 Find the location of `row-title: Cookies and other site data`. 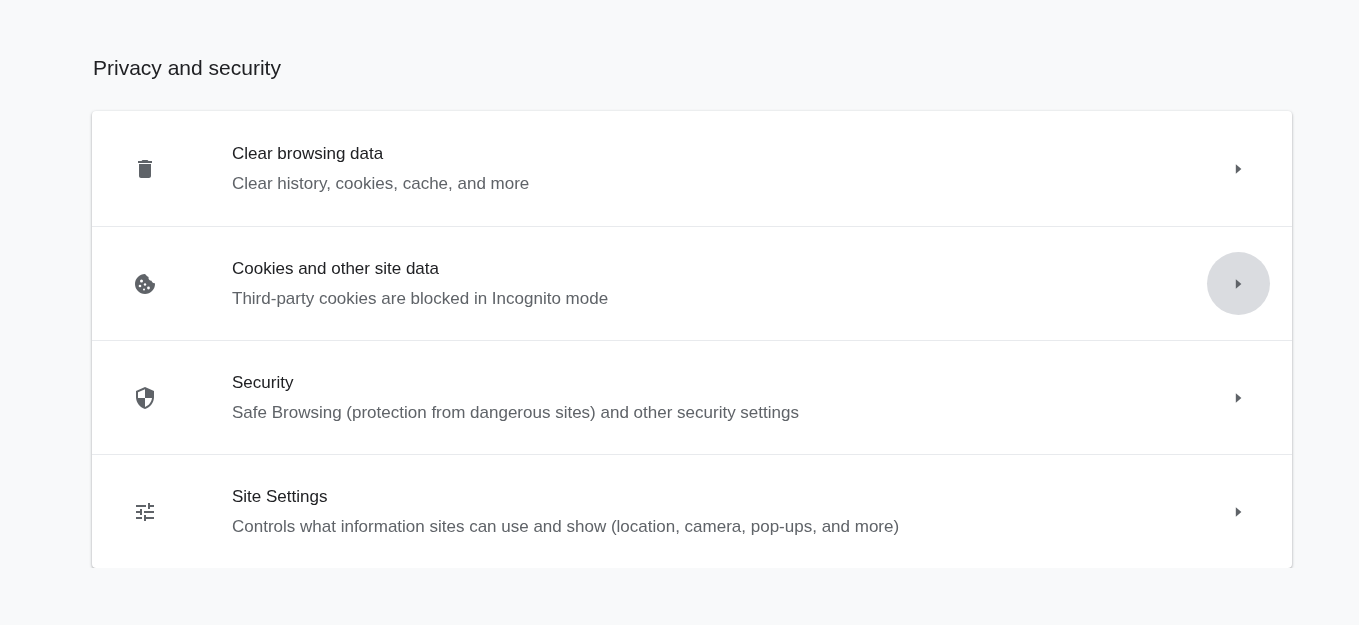

row-title: Cookies and other site data is located at coordinates (336, 268).